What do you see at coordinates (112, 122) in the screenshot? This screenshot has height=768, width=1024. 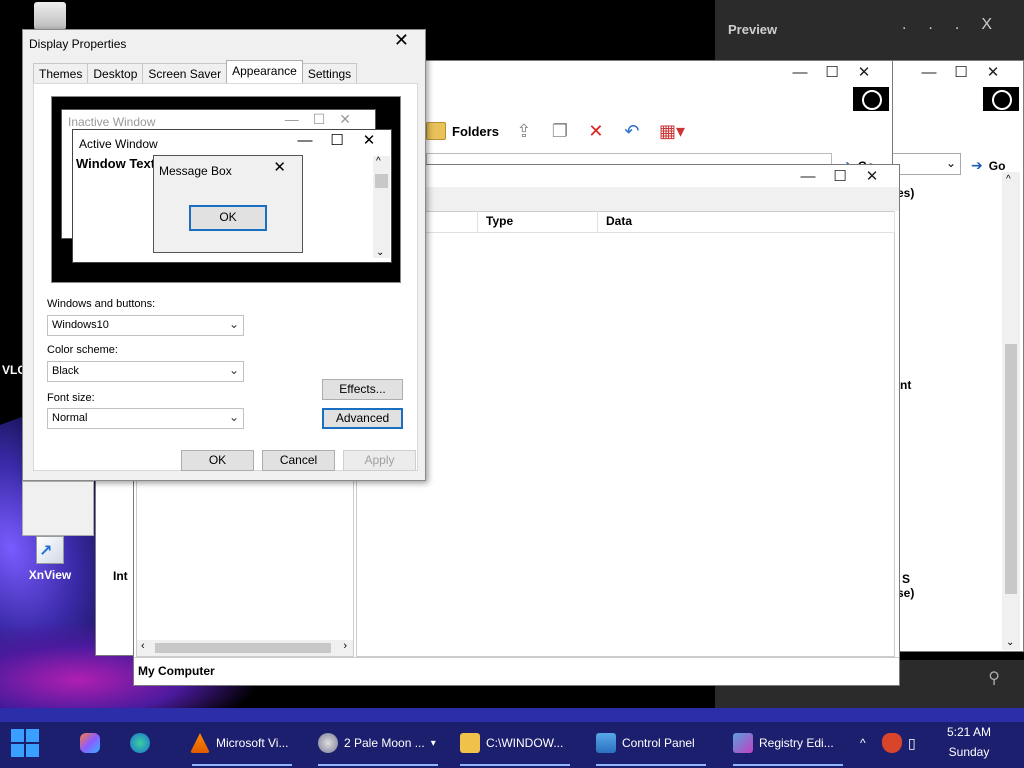 I see `inactive-window-title: Inactive Window` at bounding box center [112, 122].